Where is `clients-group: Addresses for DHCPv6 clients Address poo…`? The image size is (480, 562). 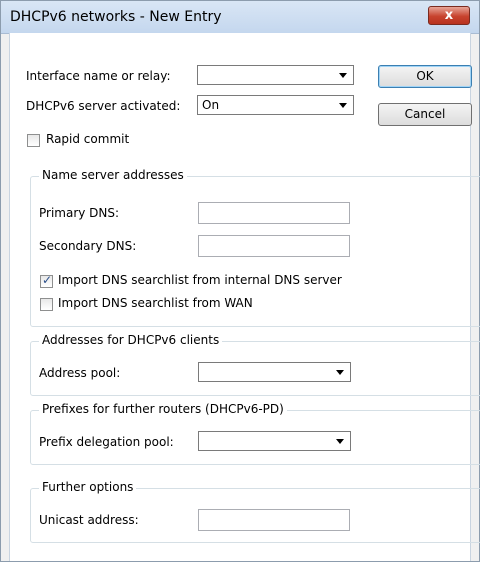
clients-group: Addresses for DHCPv6 clients Address poo… is located at coordinates (255, 364).